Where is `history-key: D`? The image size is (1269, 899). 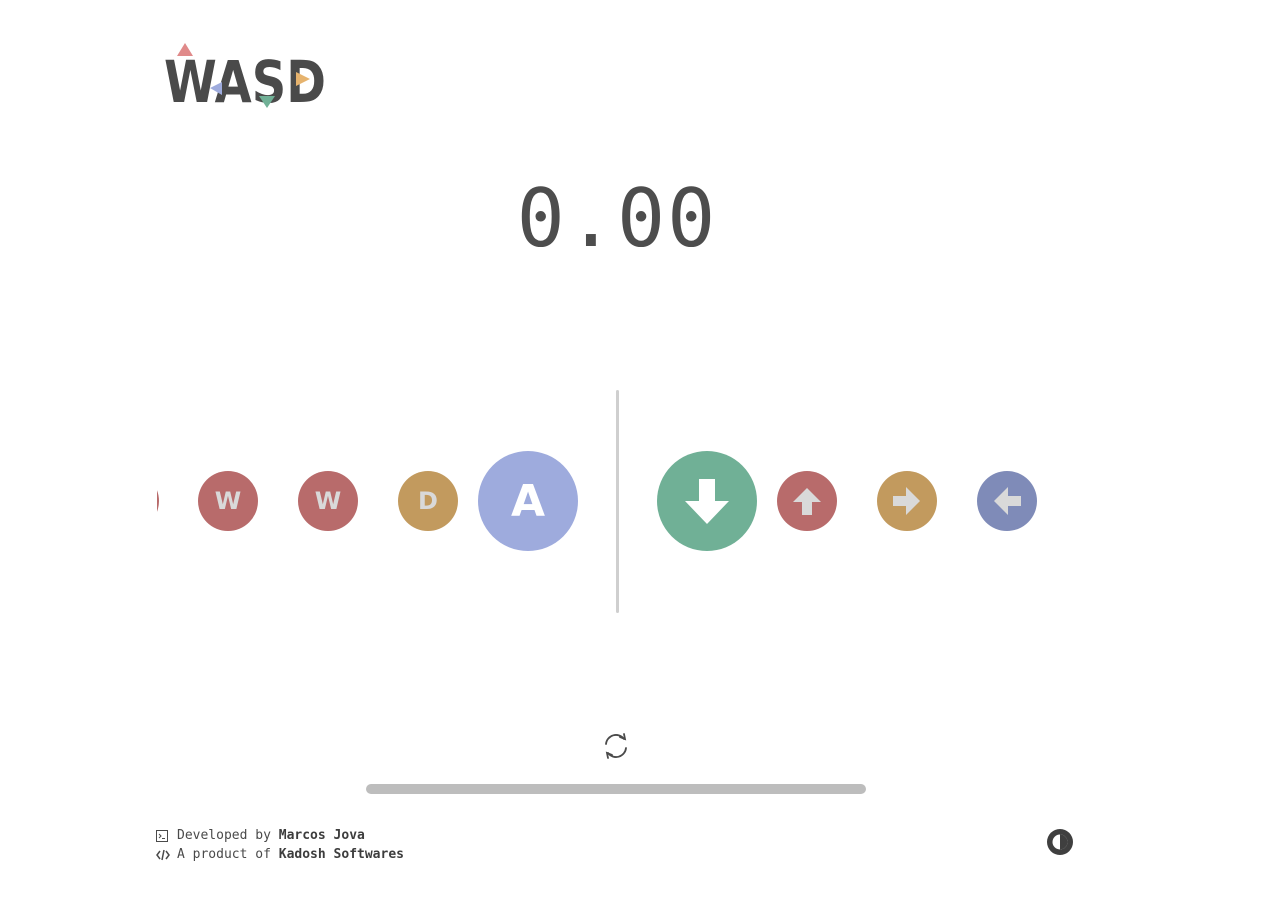
history-key: D is located at coordinates (428, 501).